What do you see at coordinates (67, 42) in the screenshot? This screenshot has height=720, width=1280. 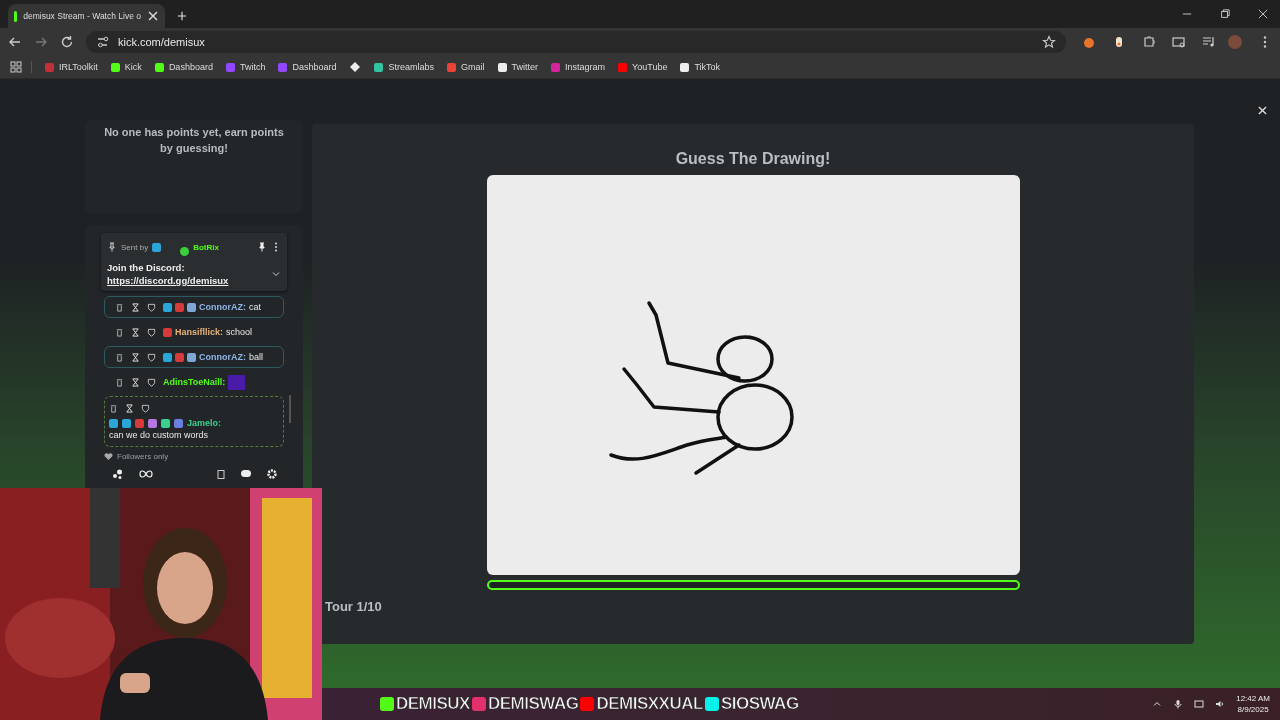 I see `reload-icon` at bounding box center [67, 42].